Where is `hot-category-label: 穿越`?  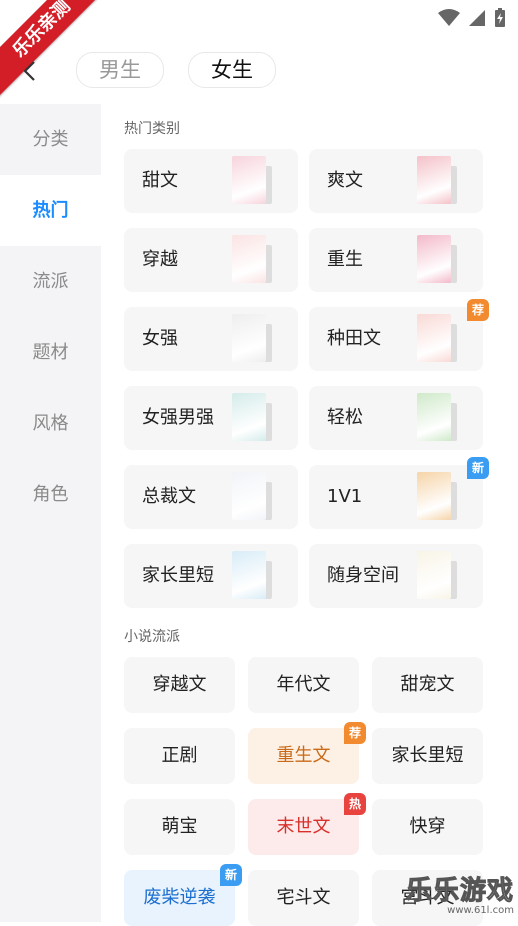 hot-category-label: 穿越 is located at coordinates (160, 259).